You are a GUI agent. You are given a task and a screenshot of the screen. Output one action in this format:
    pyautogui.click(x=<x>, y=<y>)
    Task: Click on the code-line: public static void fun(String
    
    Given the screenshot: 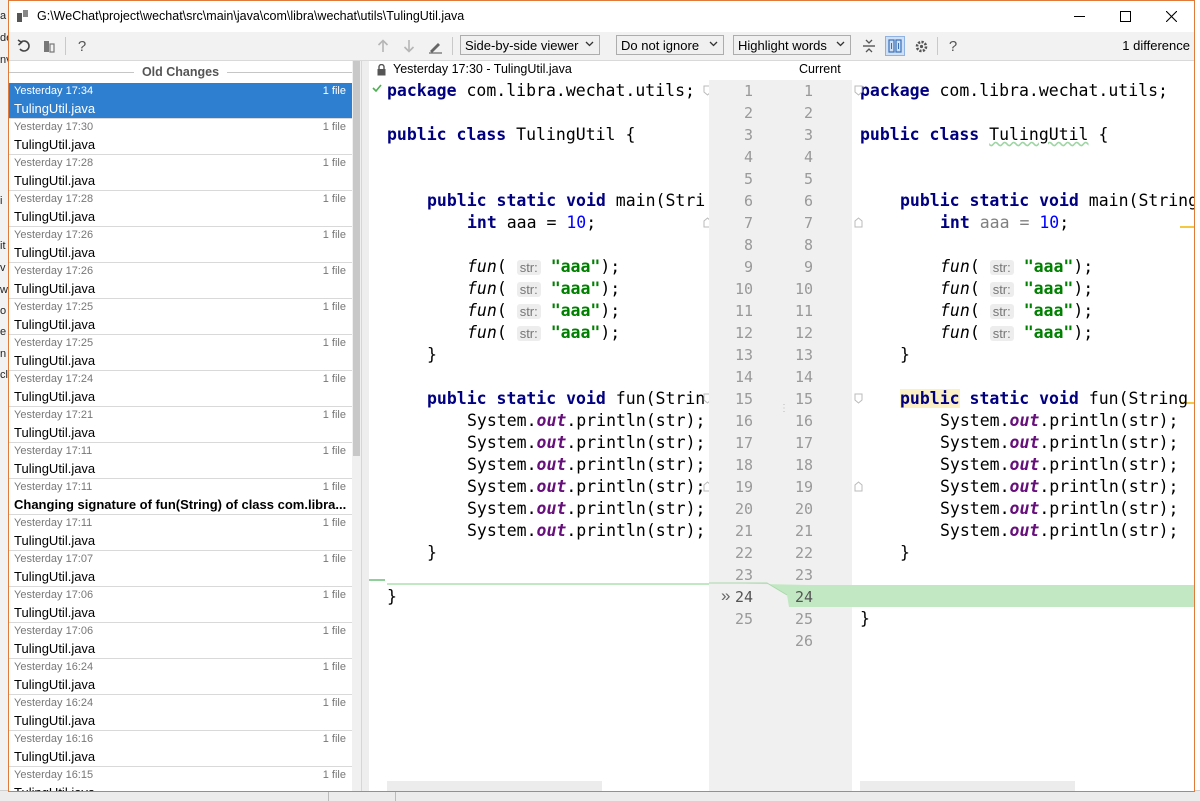 What is the action you would take?
    pyautogui.click(x=1044, y=398)
    